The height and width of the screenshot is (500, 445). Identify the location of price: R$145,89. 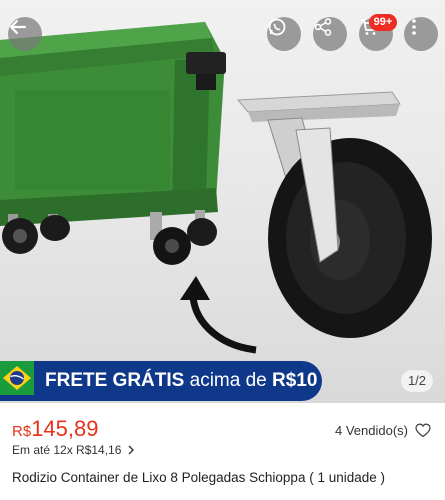
(55, 429).